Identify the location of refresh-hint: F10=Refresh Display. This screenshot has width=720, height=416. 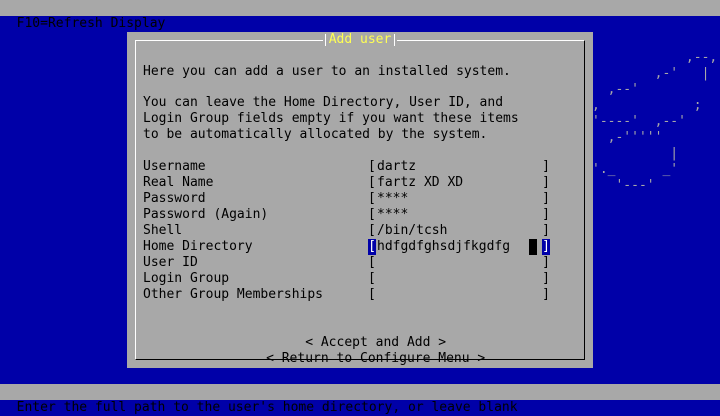
(91, 23).